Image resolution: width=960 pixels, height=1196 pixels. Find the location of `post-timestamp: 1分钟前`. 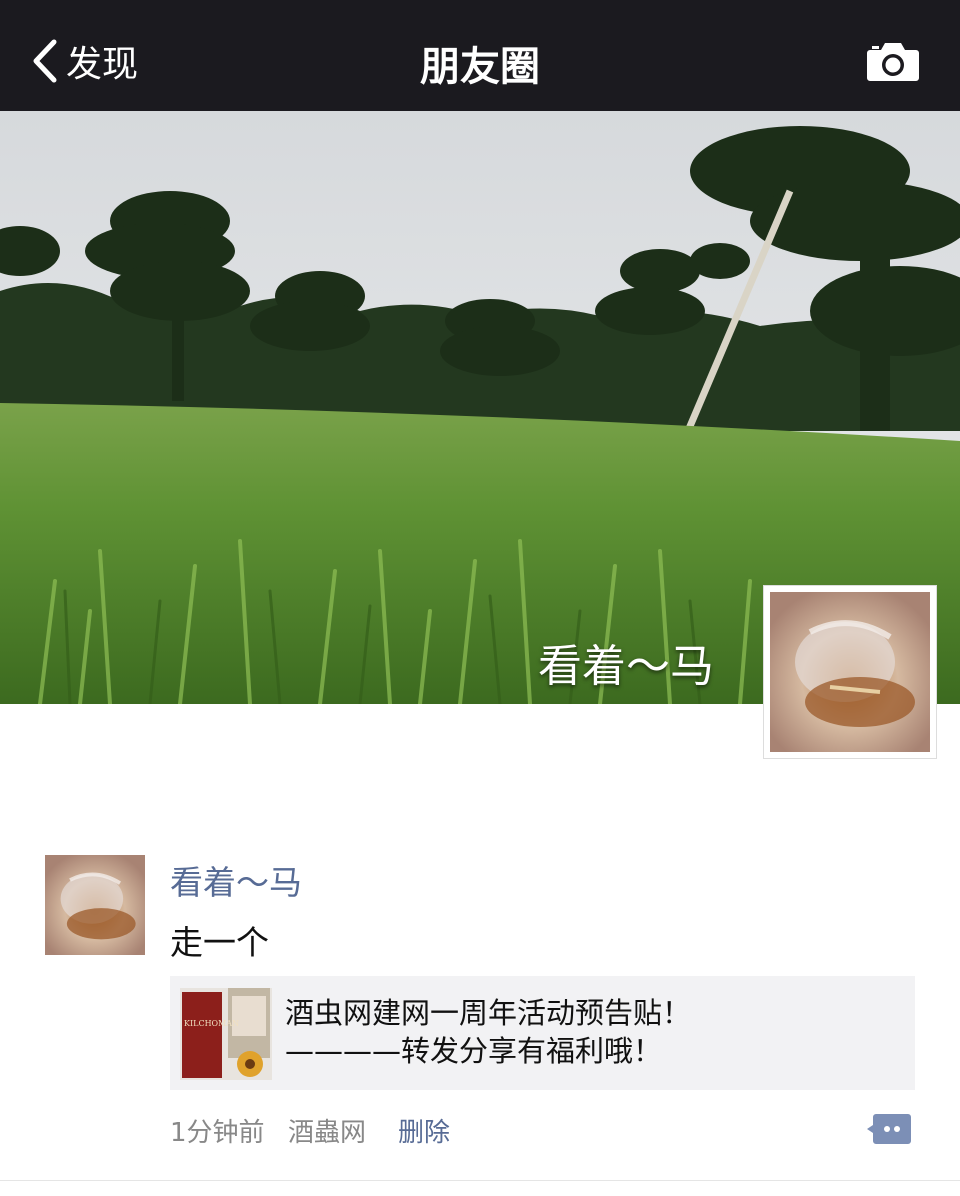

post-timestamp: 1分钟前 is located at coordinates (217, 1133).